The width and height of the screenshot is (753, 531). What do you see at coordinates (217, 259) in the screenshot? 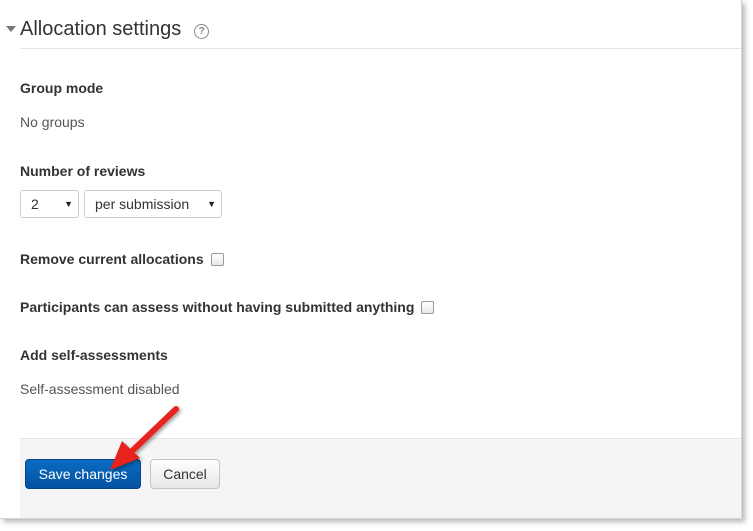
I see `remove-allocations-checkbox` at bounding box center [217, 259].